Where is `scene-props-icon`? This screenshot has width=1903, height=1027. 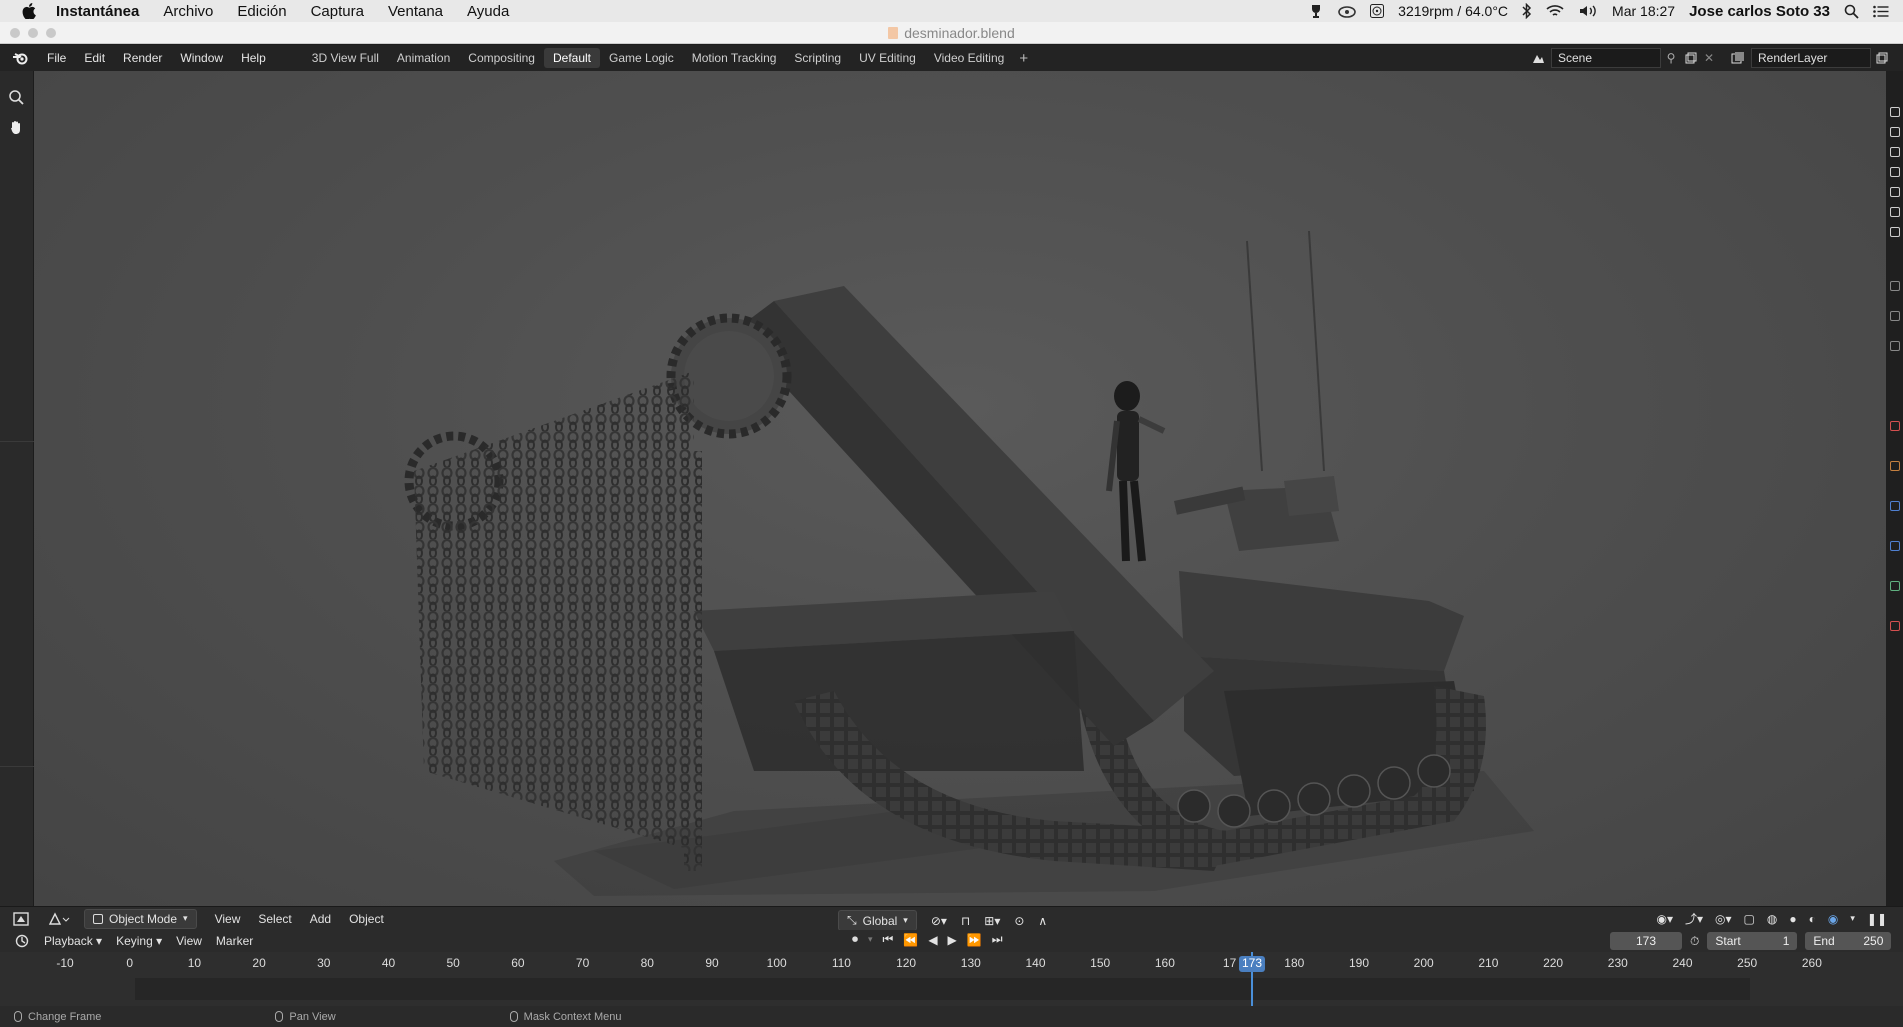 scene-props-icon is located at coordinates (1895, 172).